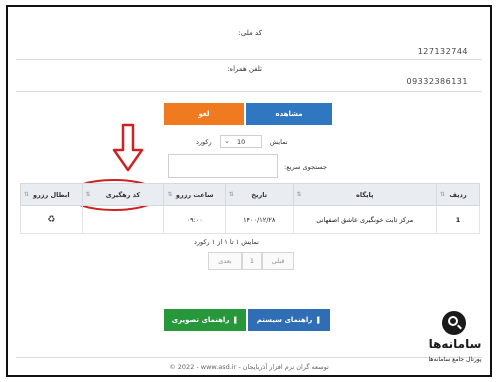 This screenshot has height=382, width=500. I want to click on recycle-icon: ♻, so click(51, 220).